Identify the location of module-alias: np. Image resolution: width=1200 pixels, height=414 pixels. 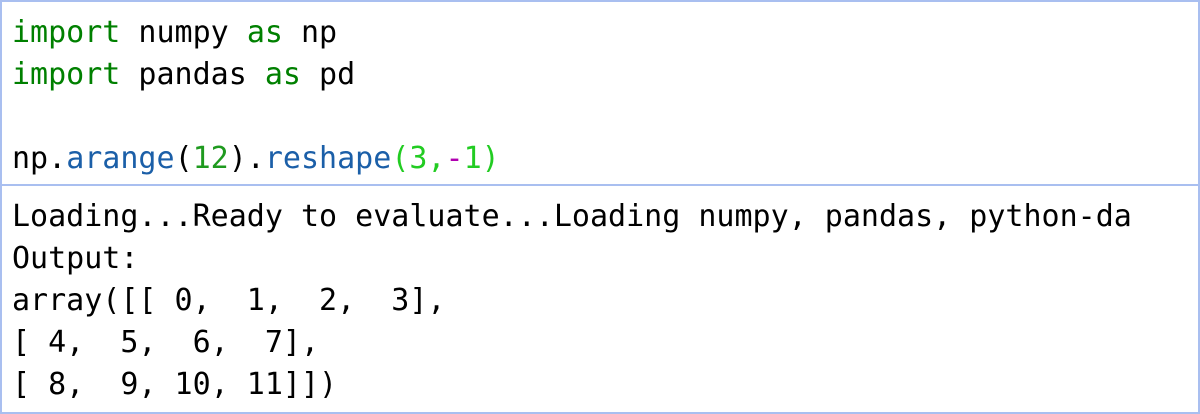
(310, 32).